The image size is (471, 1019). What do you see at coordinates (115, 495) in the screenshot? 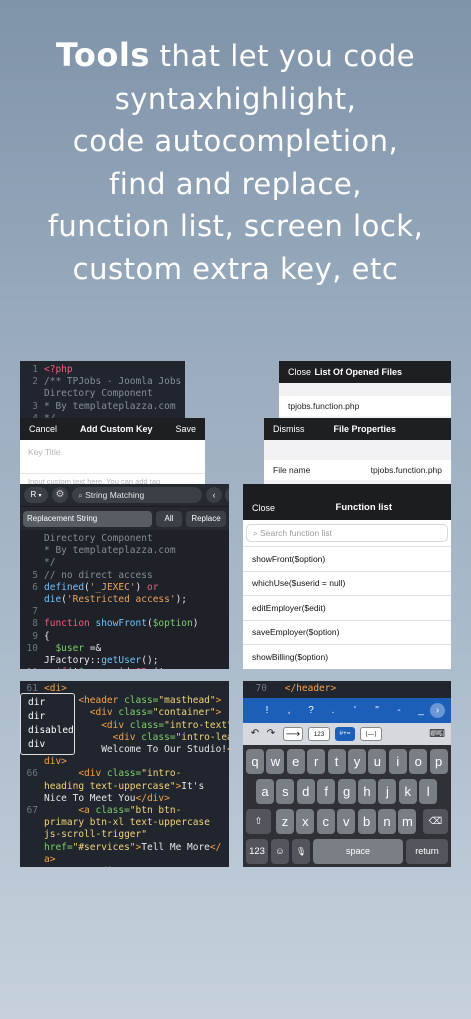
I see `search-value: String Matching` at bounding box center [115, 495].